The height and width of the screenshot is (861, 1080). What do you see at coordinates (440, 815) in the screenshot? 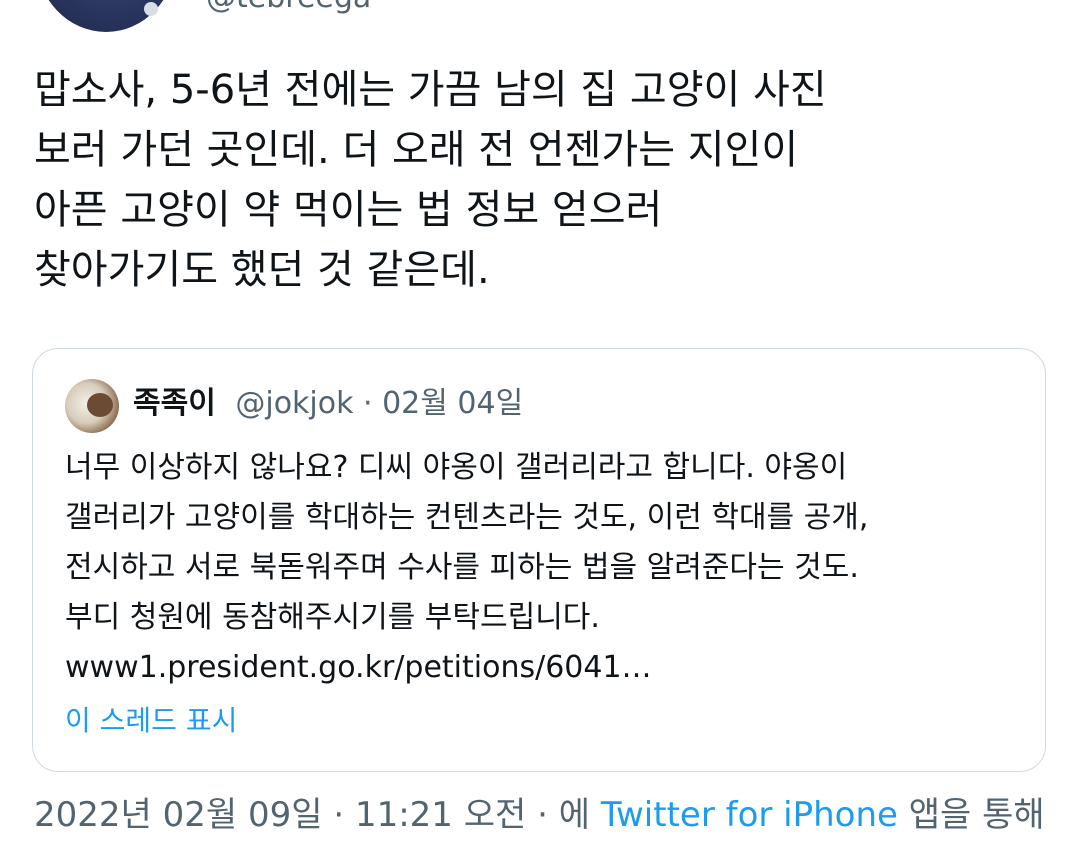
I see `tweet-time: 11:21 오전` at bounding box center [440, 815].